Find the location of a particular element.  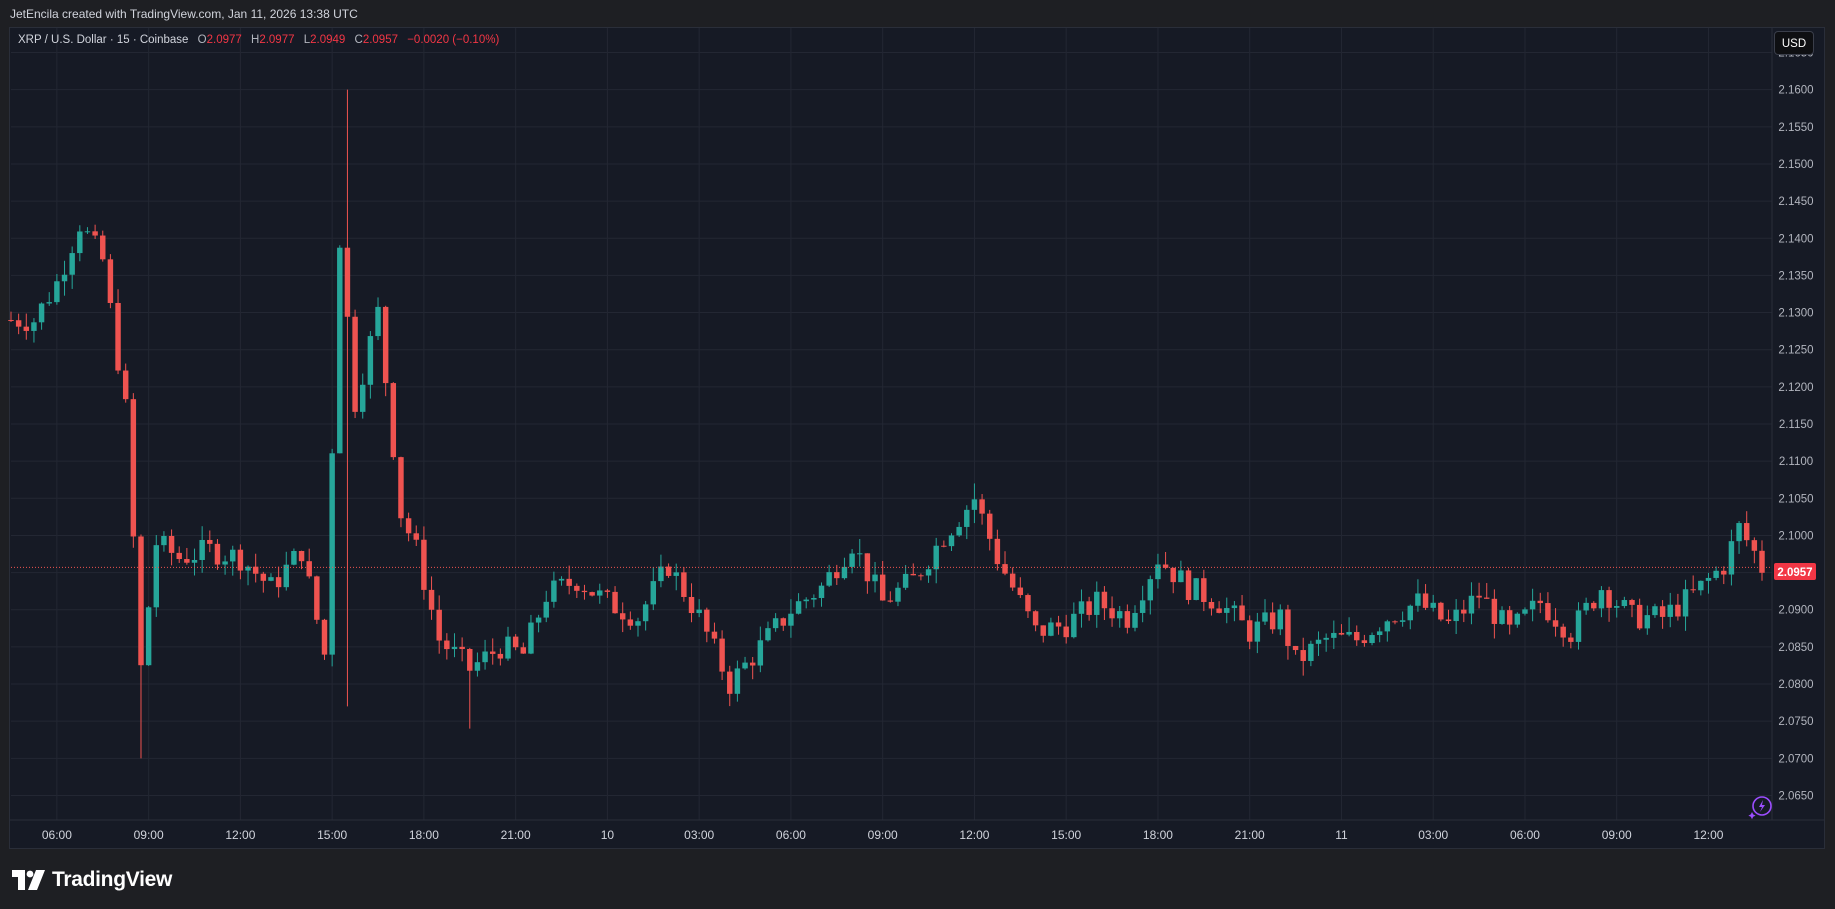

time-tick-label: 10 is located at coordinates (608, 835).